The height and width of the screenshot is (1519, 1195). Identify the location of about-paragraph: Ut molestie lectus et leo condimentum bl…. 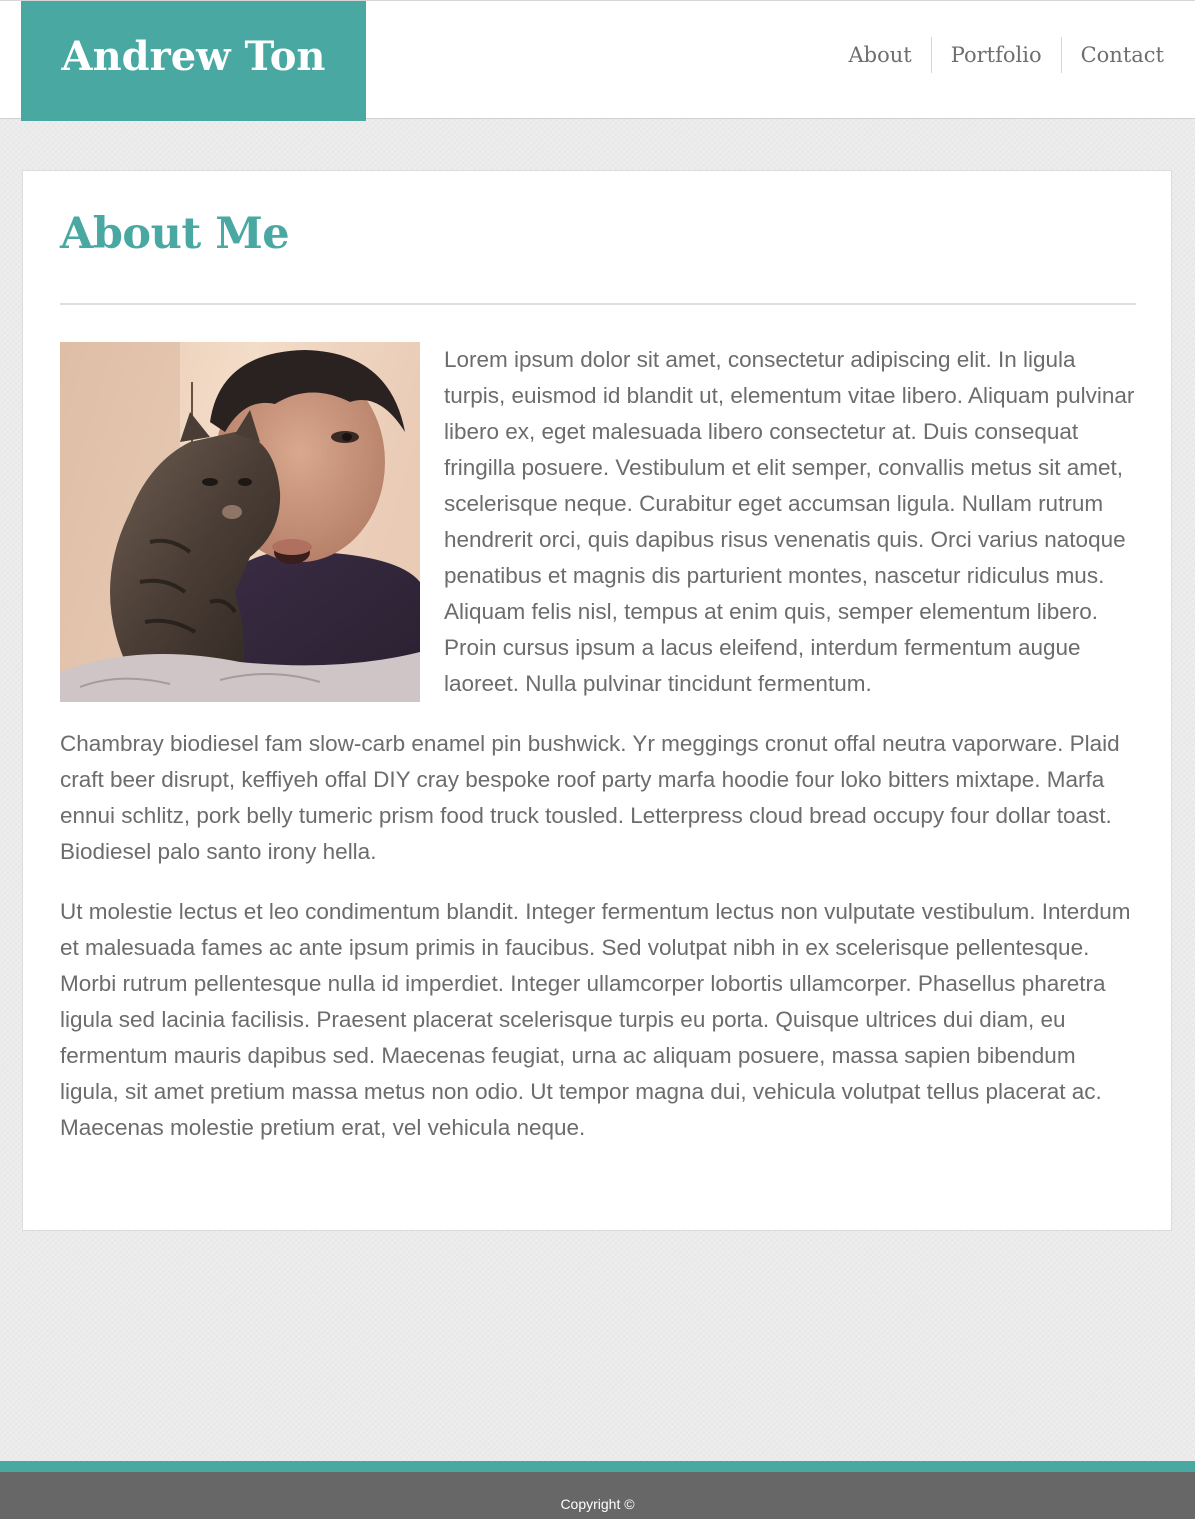
(595, 1019).